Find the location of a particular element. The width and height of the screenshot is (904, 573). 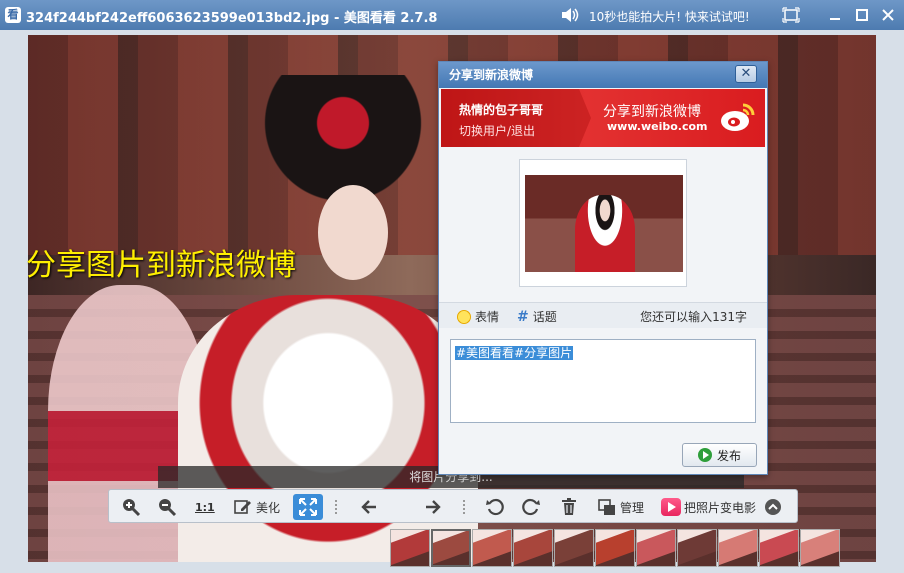

zoom-out-button is located at coordinates (167, 507).